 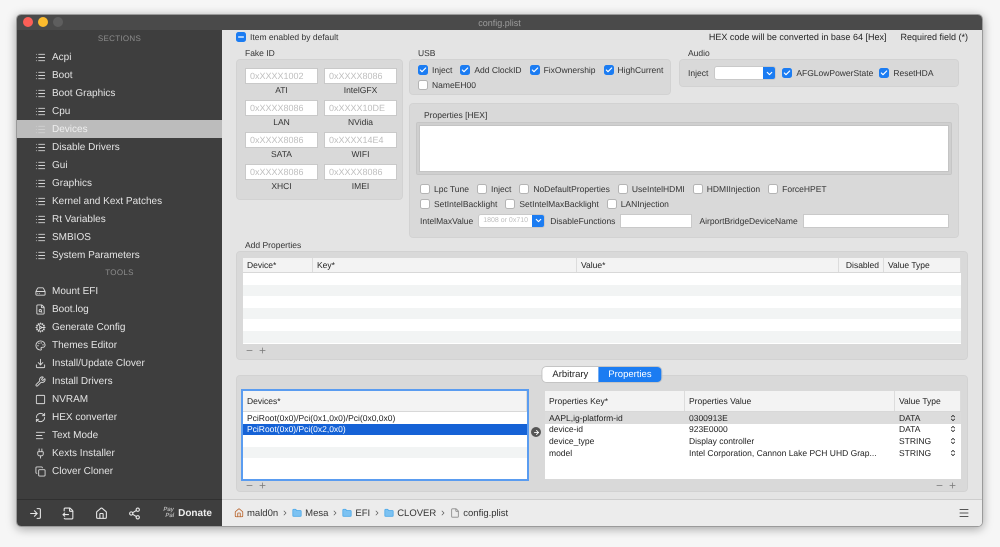 I want to click on folder-icon, so click(x=389, y=513).